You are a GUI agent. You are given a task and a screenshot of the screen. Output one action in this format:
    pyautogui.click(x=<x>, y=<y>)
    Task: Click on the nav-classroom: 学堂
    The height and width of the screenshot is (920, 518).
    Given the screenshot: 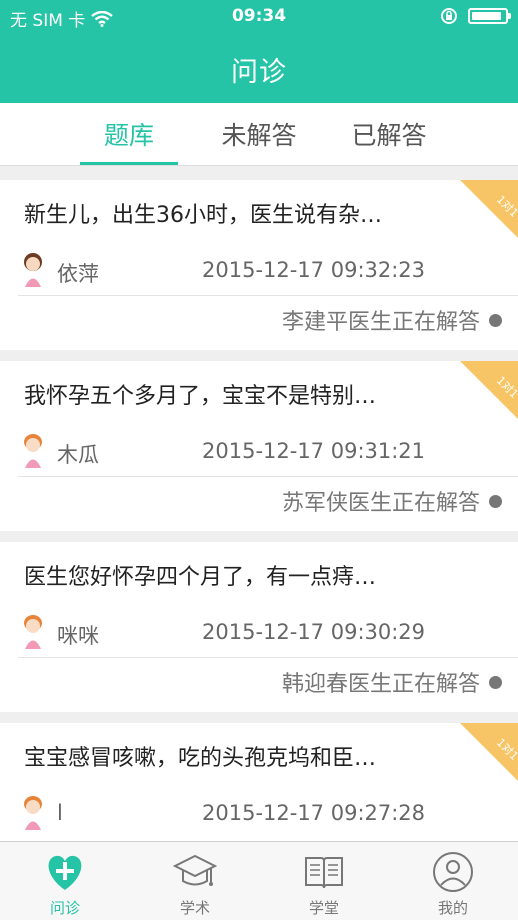 What is the action you would take?
    pyautogui.click(x=324, y=882)
    